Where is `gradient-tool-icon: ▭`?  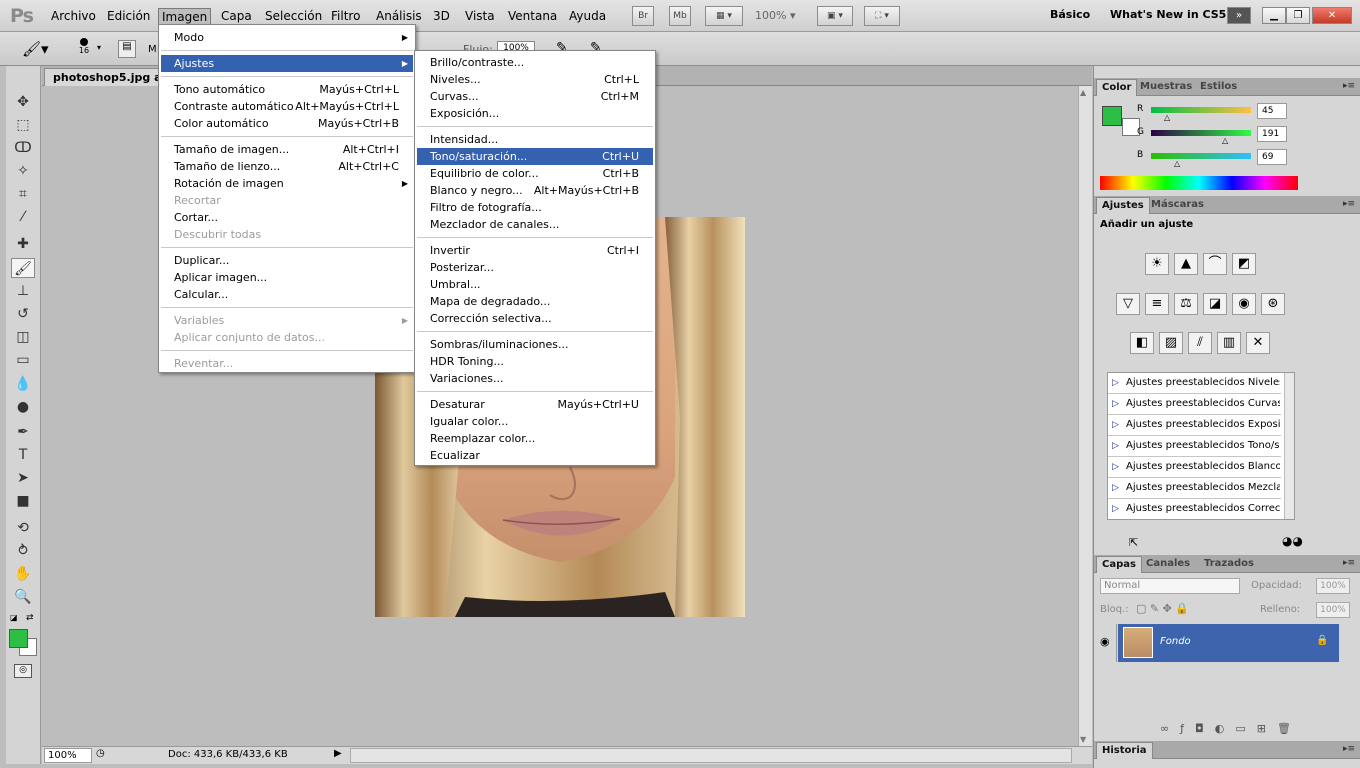
gradient-tool-icon: ▭ is located at coordinates (23, 360).